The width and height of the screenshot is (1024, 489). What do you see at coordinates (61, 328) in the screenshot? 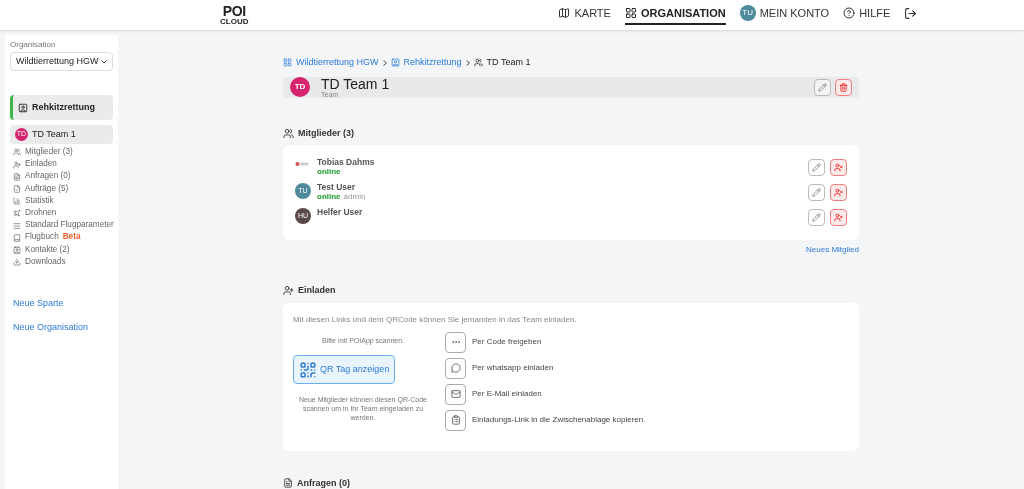
I see `sidebar-link: Neue Organisation` at bounding box center [61, 328].